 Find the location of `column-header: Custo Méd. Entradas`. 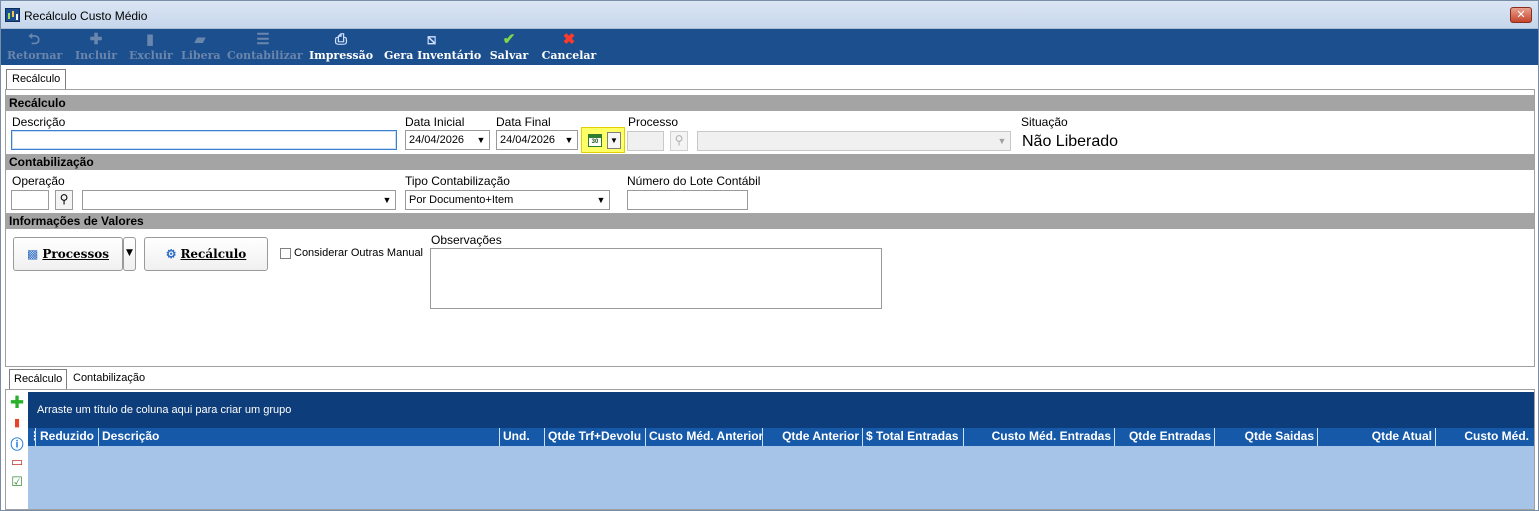

column-header: Custo Méd. Entradas is located at coordinates (1039, 437).